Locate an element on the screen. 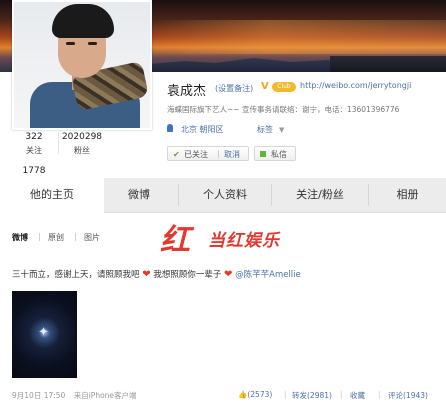  banner-road is located at coordinates (388, 64).